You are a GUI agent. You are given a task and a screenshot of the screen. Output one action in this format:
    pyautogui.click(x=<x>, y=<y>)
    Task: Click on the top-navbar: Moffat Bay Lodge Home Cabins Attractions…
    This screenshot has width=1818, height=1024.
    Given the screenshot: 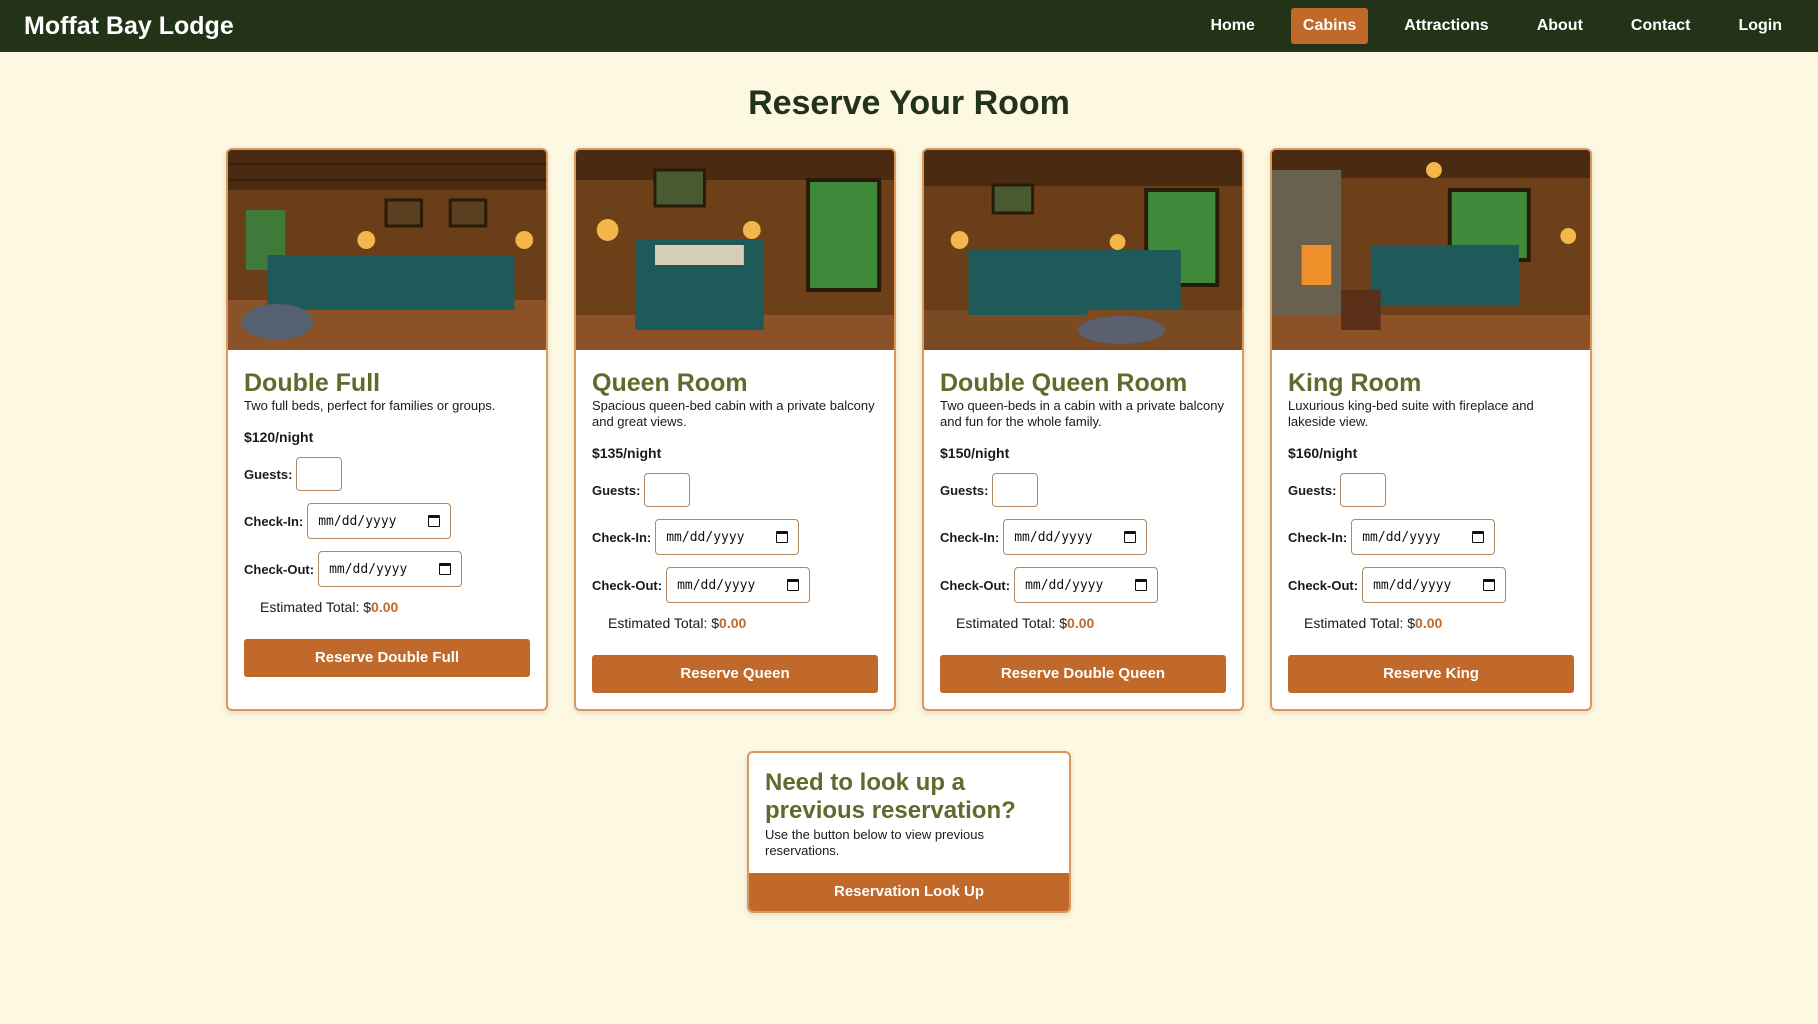 What is the action you would take?
    pyautogui.click(x=909, y=26)
    